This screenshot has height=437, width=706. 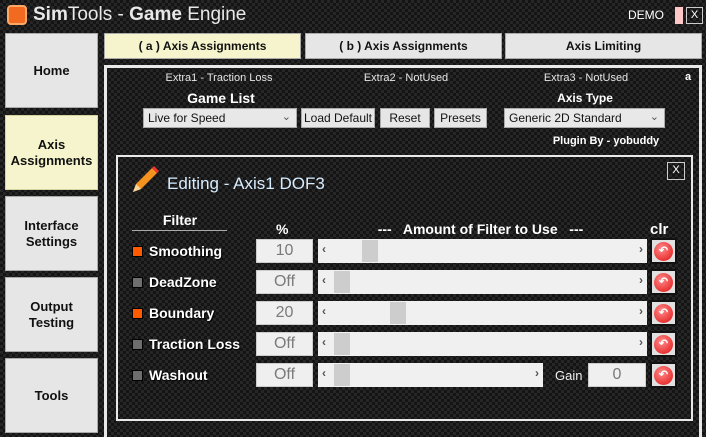 I want to click on traction-loss-value: Off, so click(x=284, y=344).